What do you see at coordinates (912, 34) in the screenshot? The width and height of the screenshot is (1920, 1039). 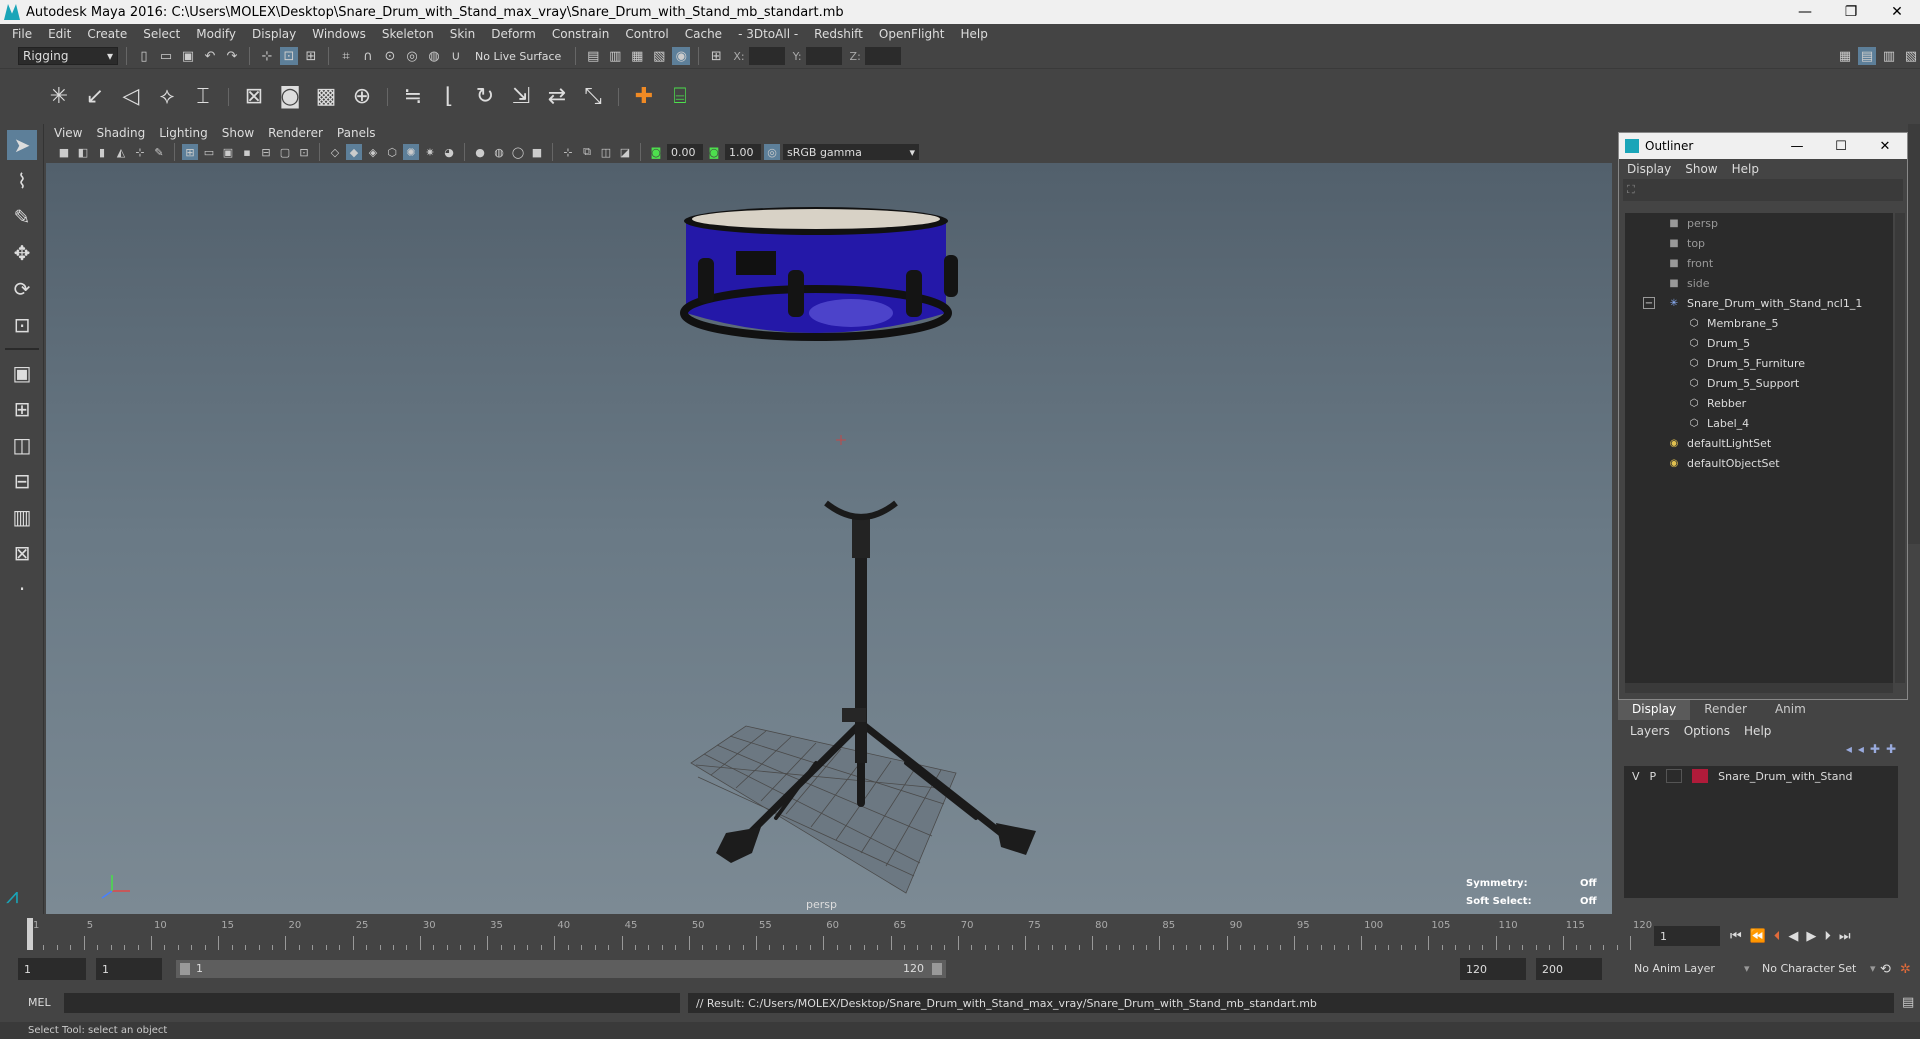 I see `menu-openflight: OpenFlight` at bounding box center [912, 34].